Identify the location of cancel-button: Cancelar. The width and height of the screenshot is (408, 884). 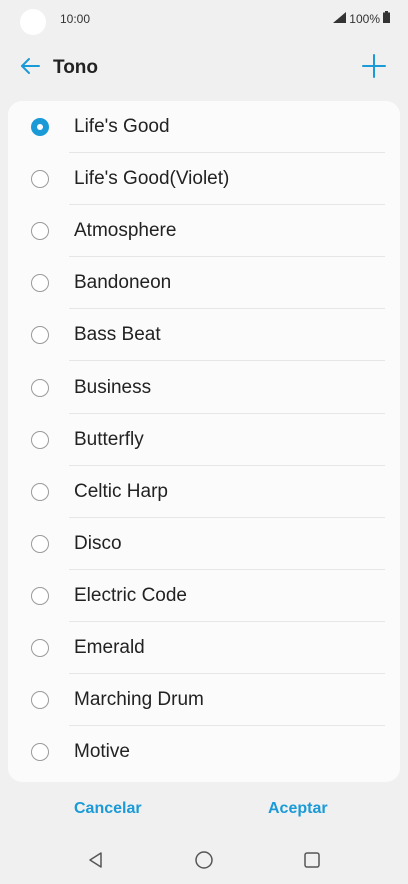
(108, 809).